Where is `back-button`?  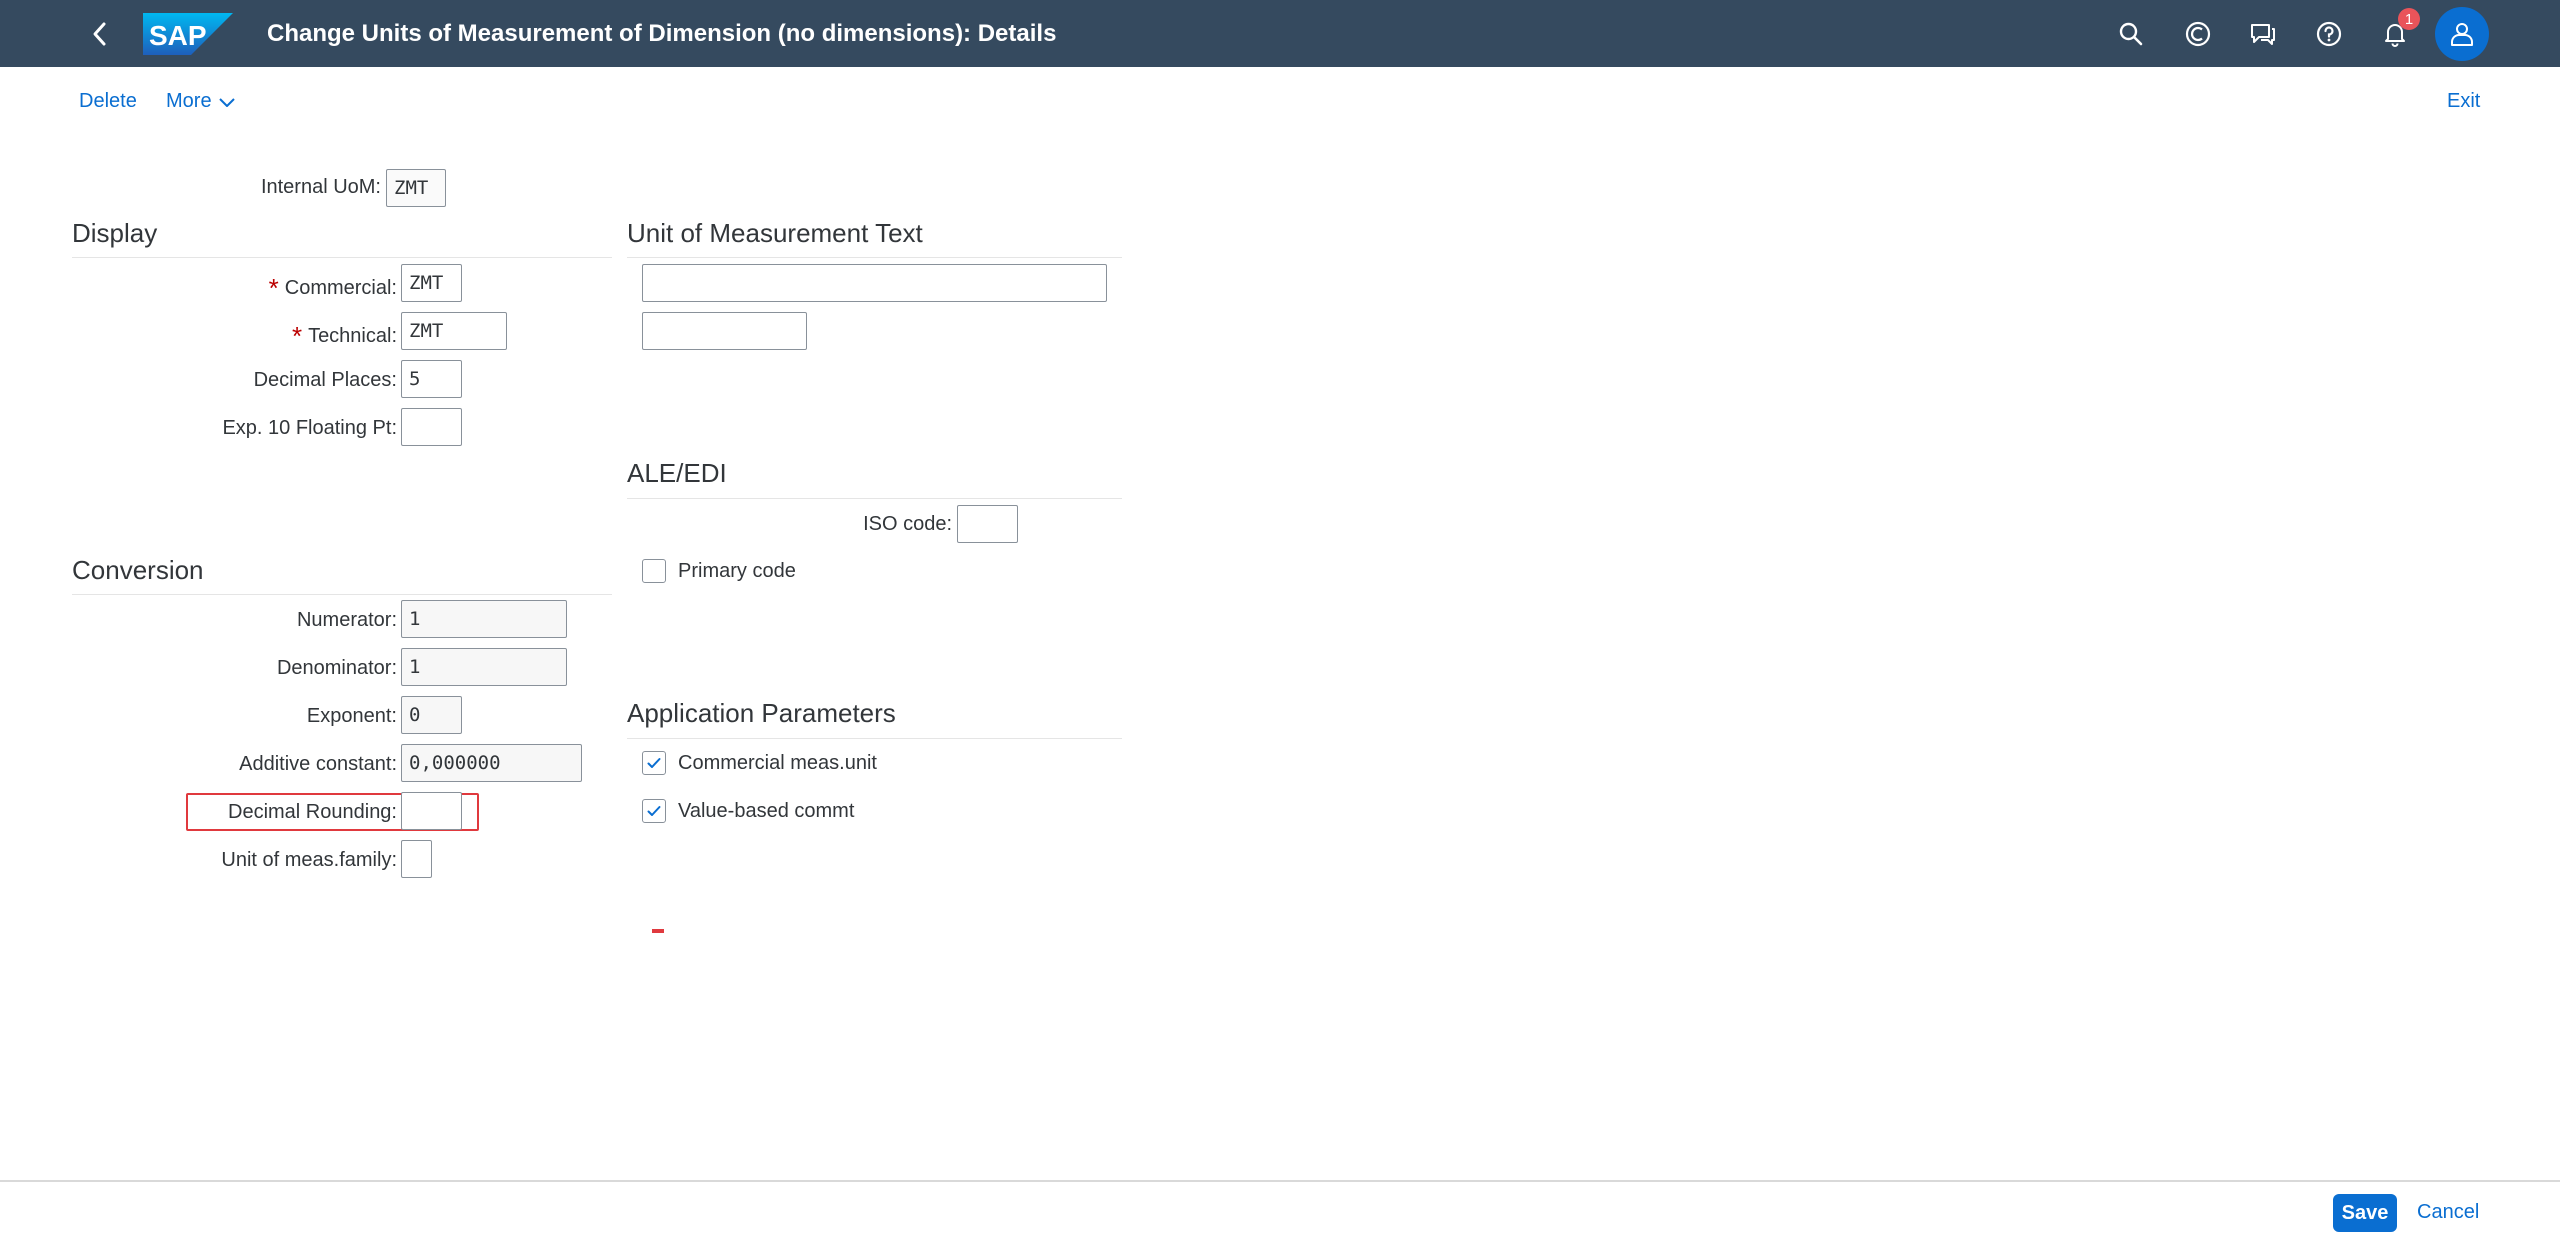
back-button is located at coordinates (100, 34).